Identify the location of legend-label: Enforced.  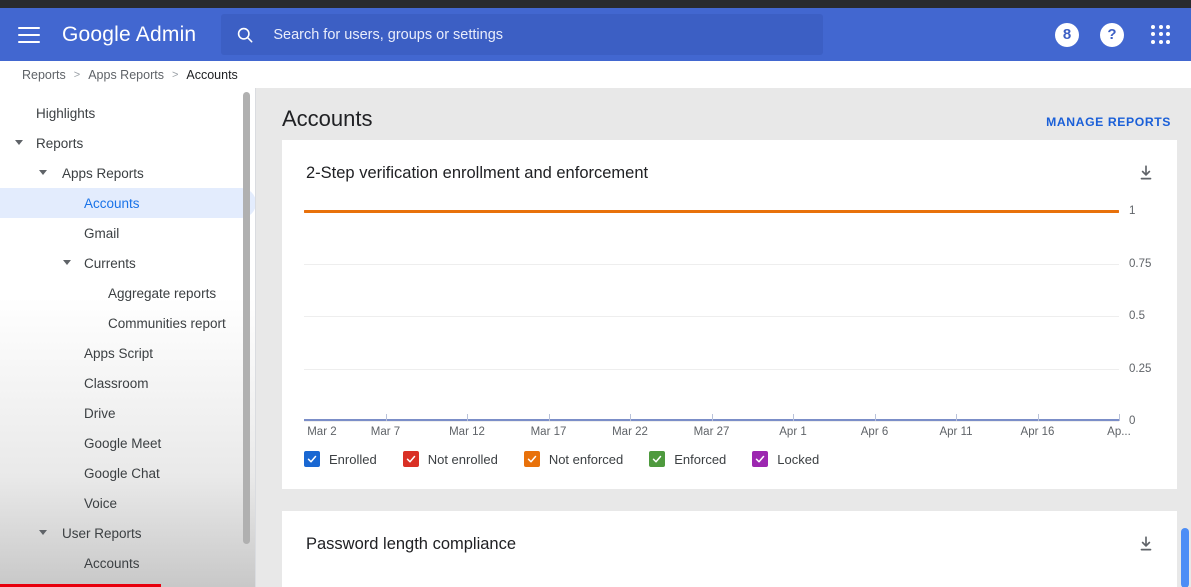
(700, 459).